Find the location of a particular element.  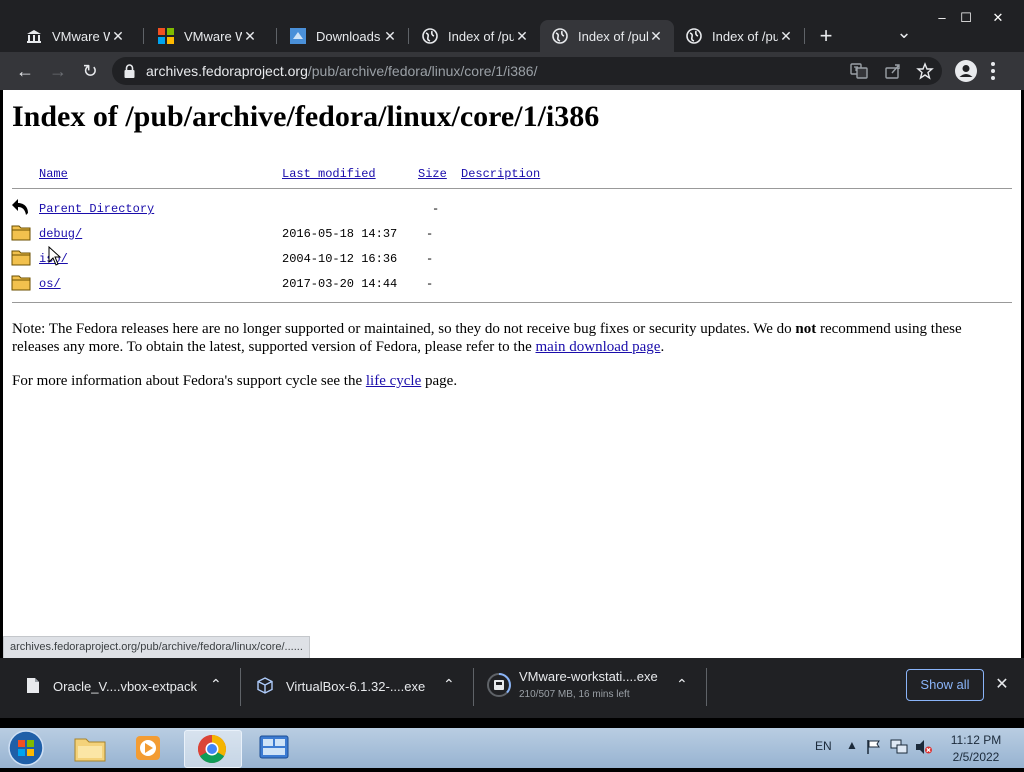

lock-icon is located at coordinates (129, 73).